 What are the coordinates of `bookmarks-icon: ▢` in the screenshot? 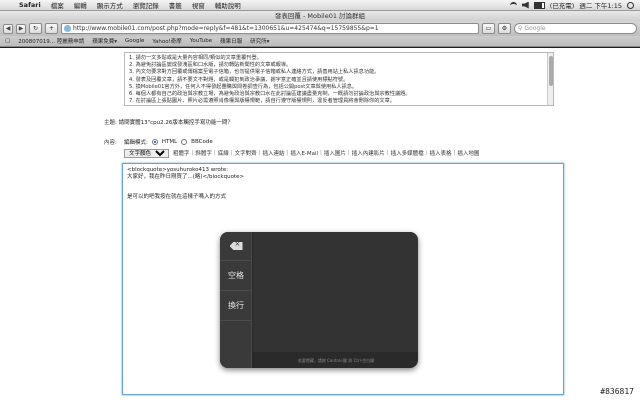 It's located at (7, 41).